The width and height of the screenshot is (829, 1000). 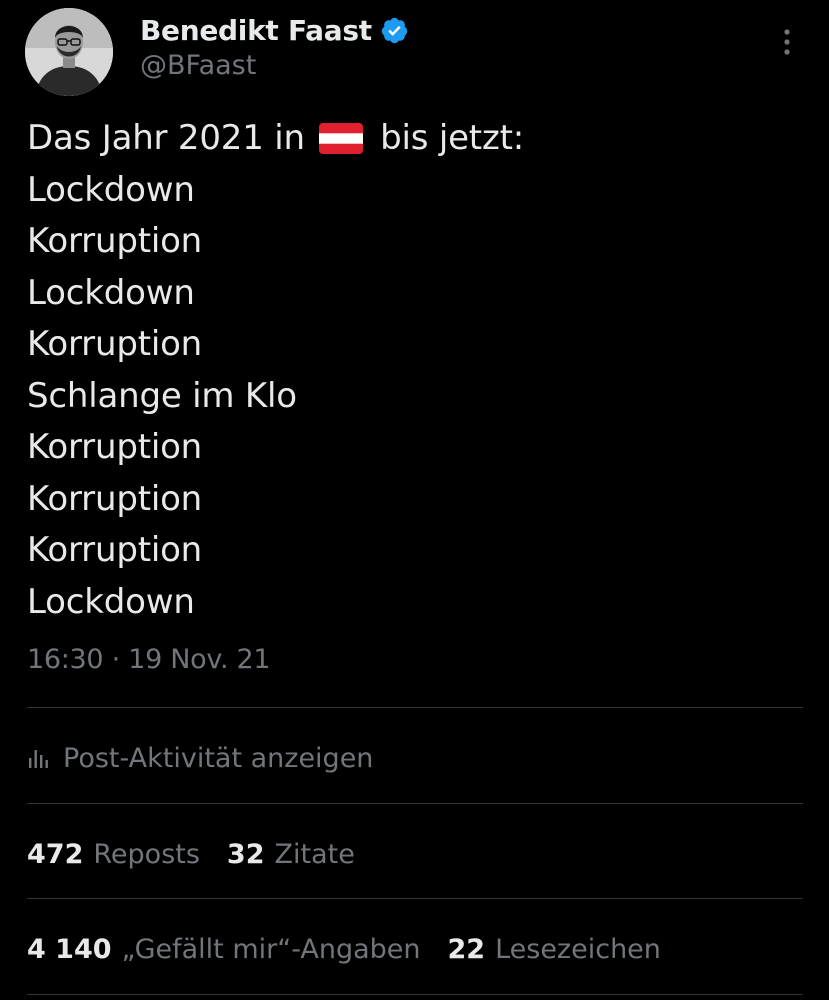 I want to click on author-name-row: Benedikt Faast, so click(x=274, y=30).